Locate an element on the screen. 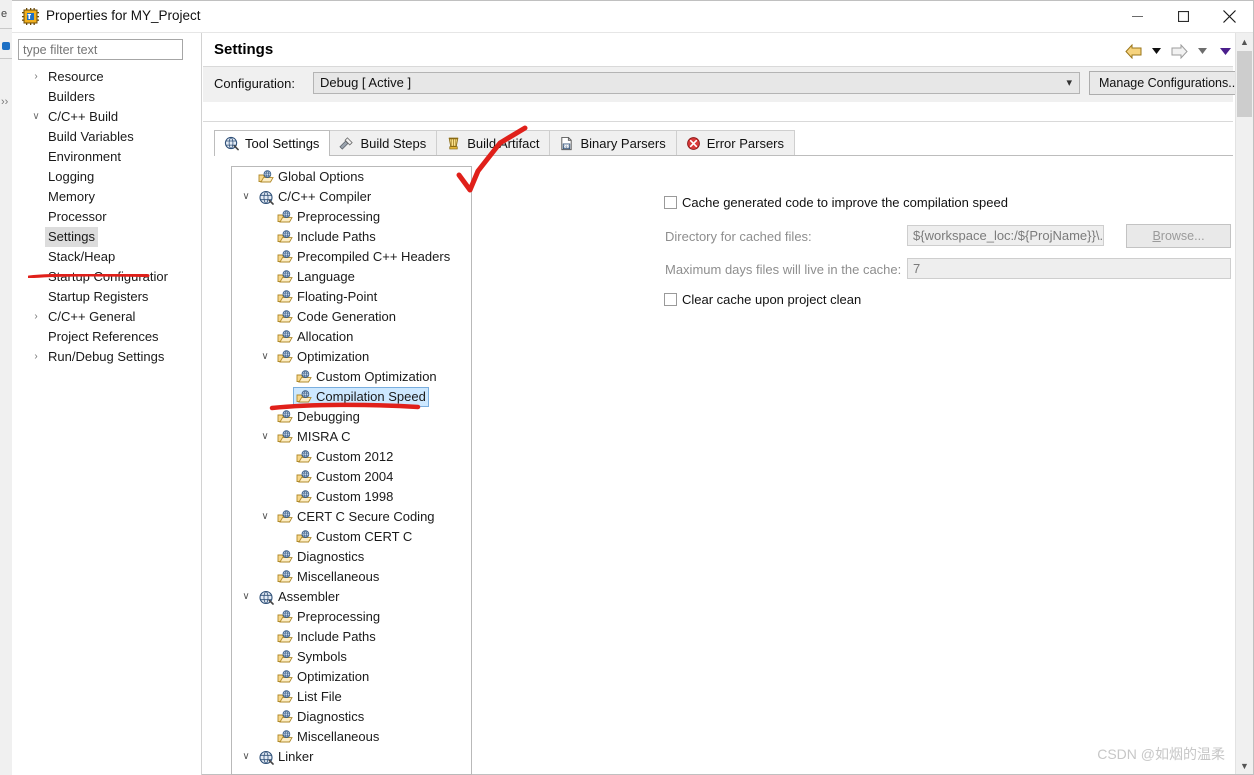 This screenshot has height=775, width=1254. sidebar-item-c-c-build: ∨ C/C++ Build is located at coordinates (107, 117).